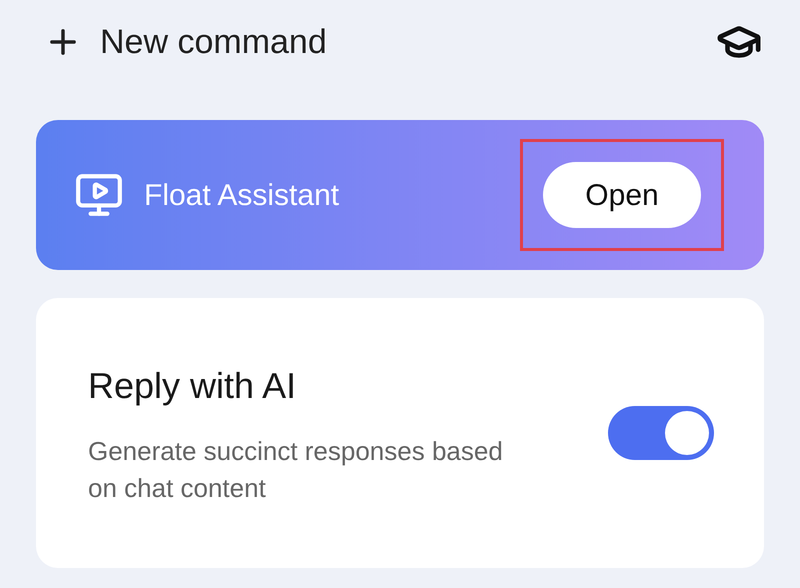  Describe the element at coordinates (661, 433) in the screenshot. I see `toggle-switch` at that location.